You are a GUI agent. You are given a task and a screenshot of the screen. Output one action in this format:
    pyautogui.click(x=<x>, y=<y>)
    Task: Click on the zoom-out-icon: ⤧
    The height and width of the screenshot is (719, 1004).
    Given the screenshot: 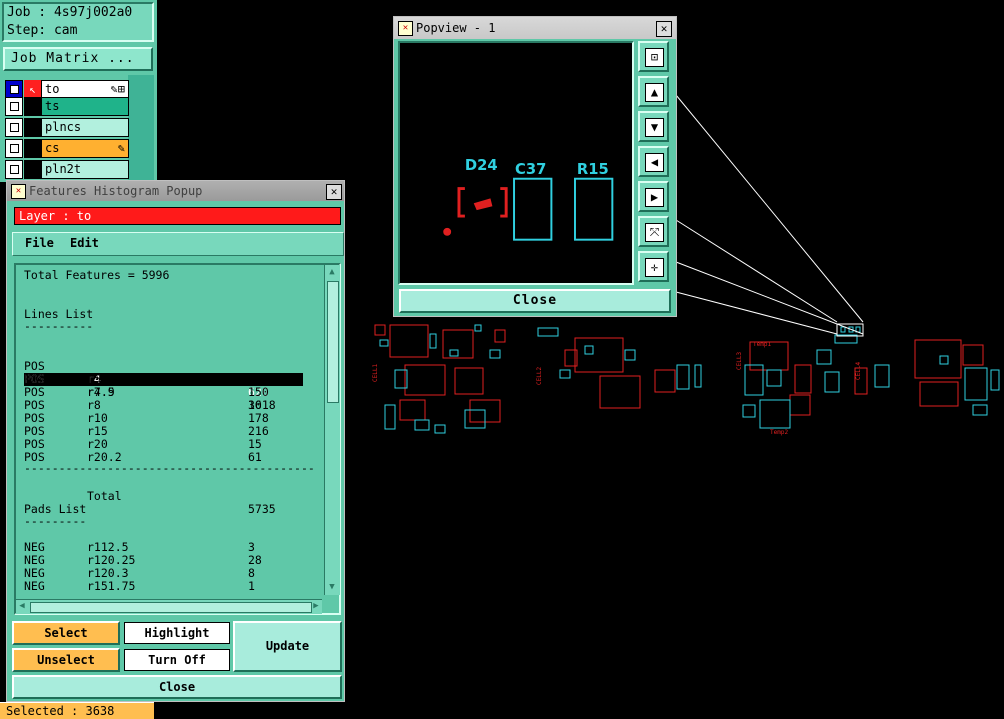 What is the action you would take?
    pyautogui.click(x=654, y=232)
    